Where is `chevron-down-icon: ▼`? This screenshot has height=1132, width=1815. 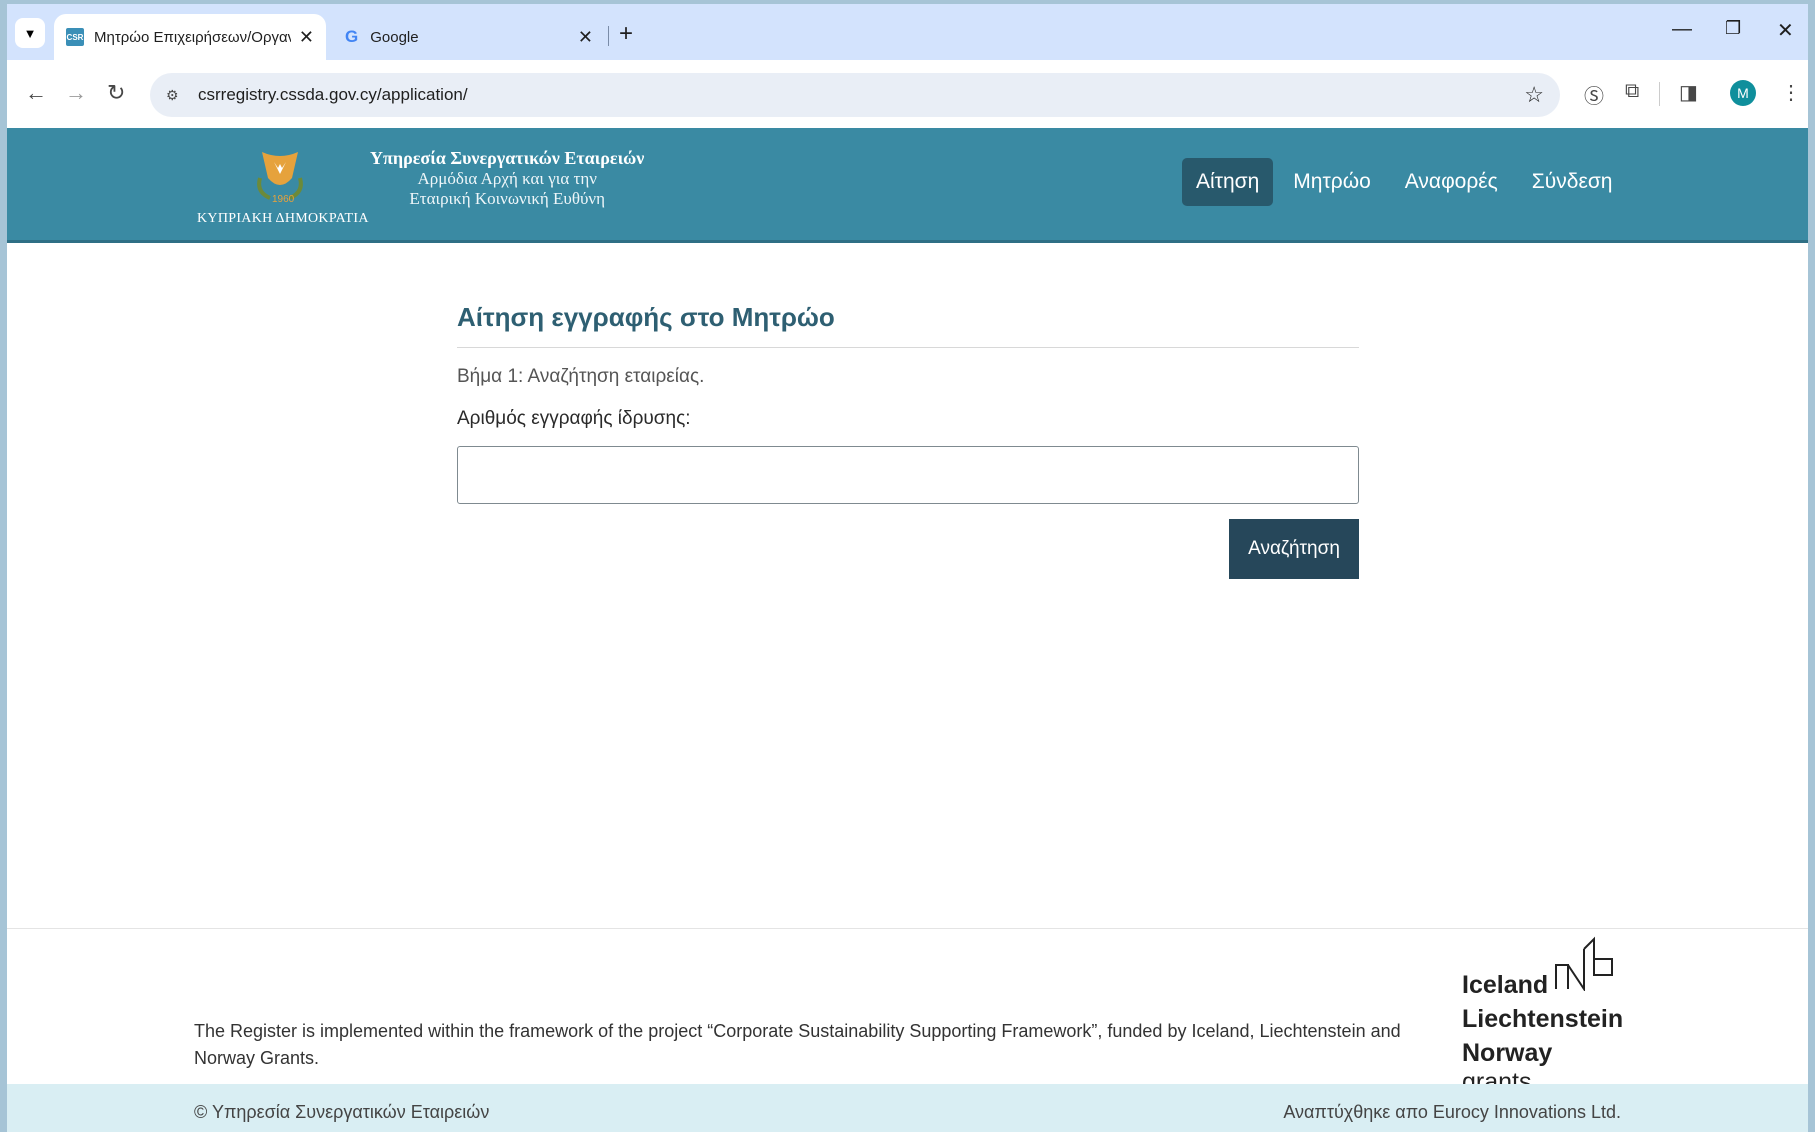
chevron-down-icon: ▼ is located at coordinates (30, 33).